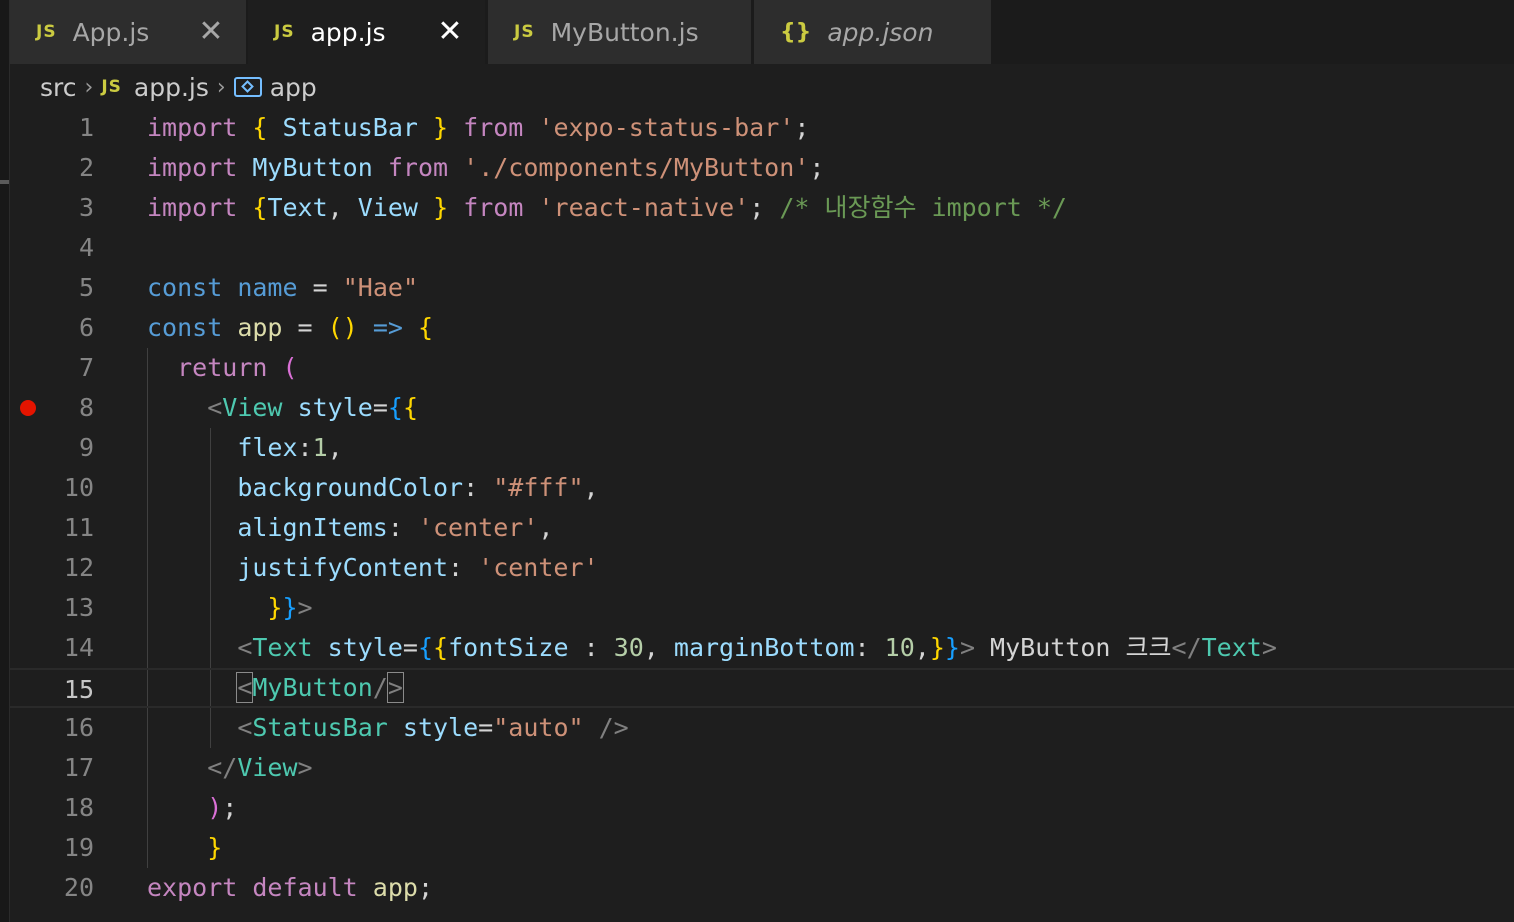 This screenshot has height=922, width=1514. Describe the element at coordinates (666, 127) in the screenshot. I see `token: 'expo-status-bar'` at that location.